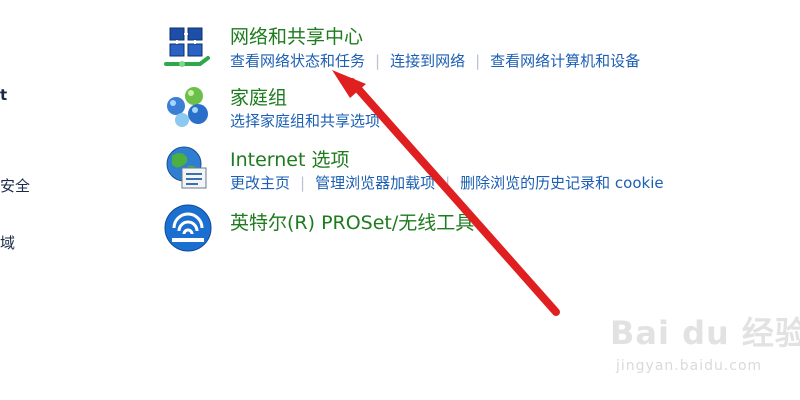 The height and width of the screenshot is (400, 800). I want to click on network-center-icon, so click(188, 48).